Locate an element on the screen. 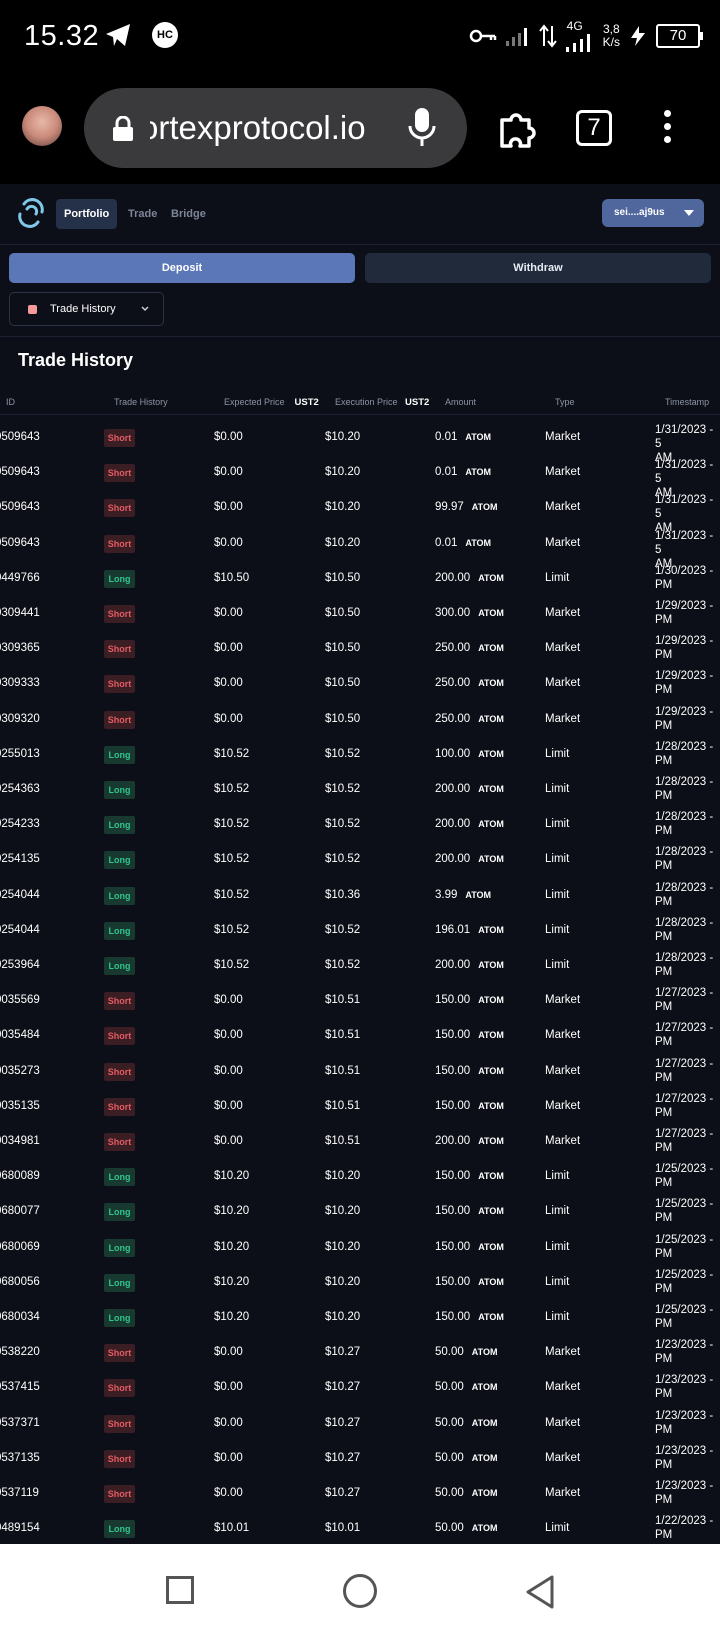 This screenshot has height=1640, width=720. tab-trade: Trade is located at coordinates (142, 214).